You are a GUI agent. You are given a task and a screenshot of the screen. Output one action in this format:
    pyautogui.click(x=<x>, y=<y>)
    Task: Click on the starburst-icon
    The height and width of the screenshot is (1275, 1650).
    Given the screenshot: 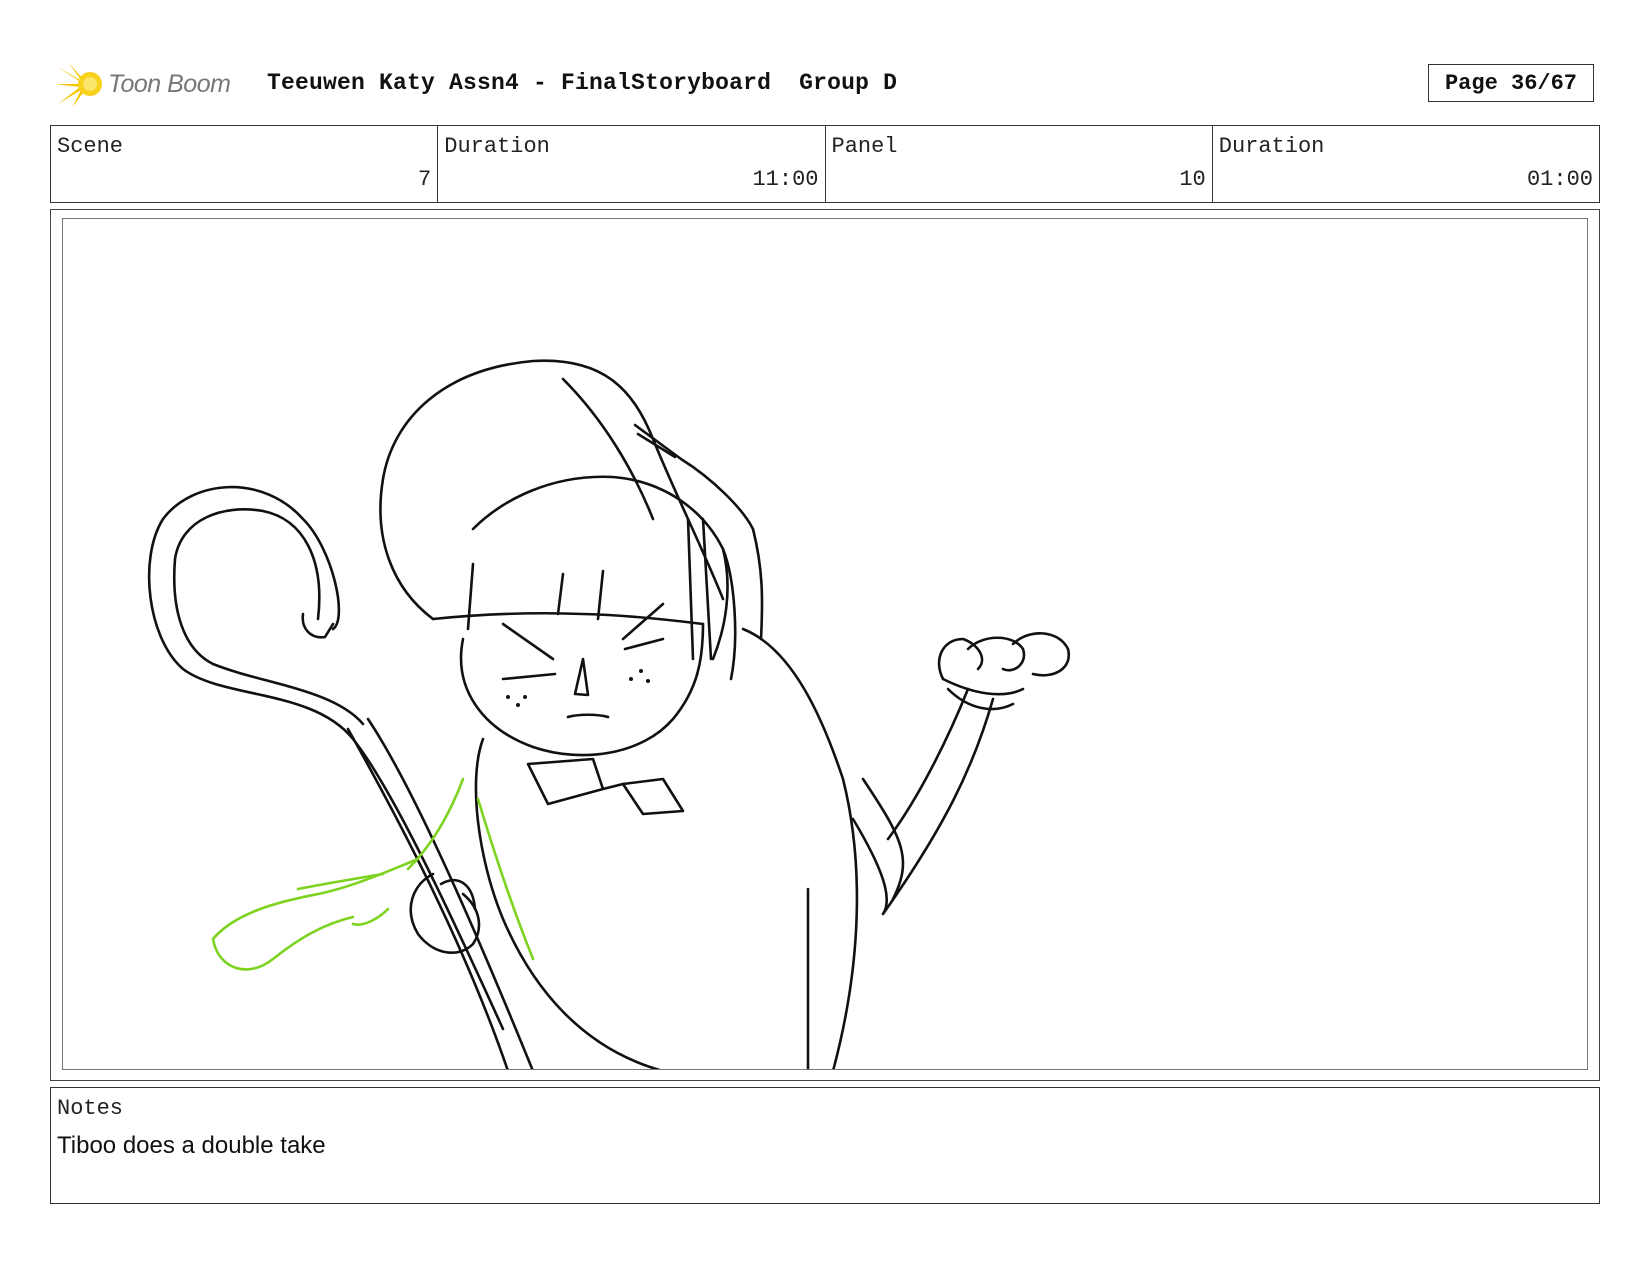 What is the action you would take?
    pyautogui.click(x=78, y=85)
    